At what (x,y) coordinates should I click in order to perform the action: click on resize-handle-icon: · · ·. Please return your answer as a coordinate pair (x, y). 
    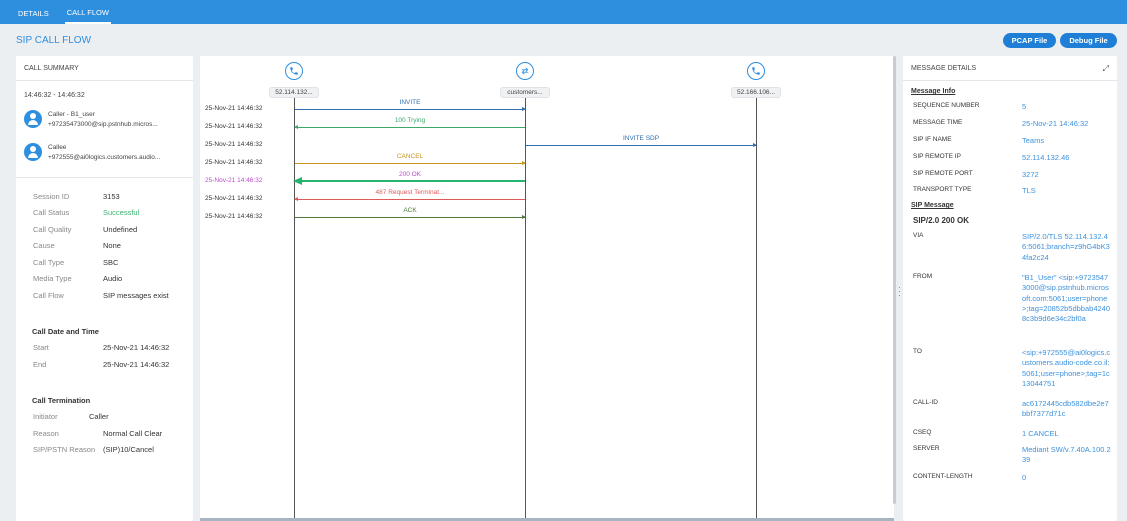
    Looking at the image, I should click on (899, 292).